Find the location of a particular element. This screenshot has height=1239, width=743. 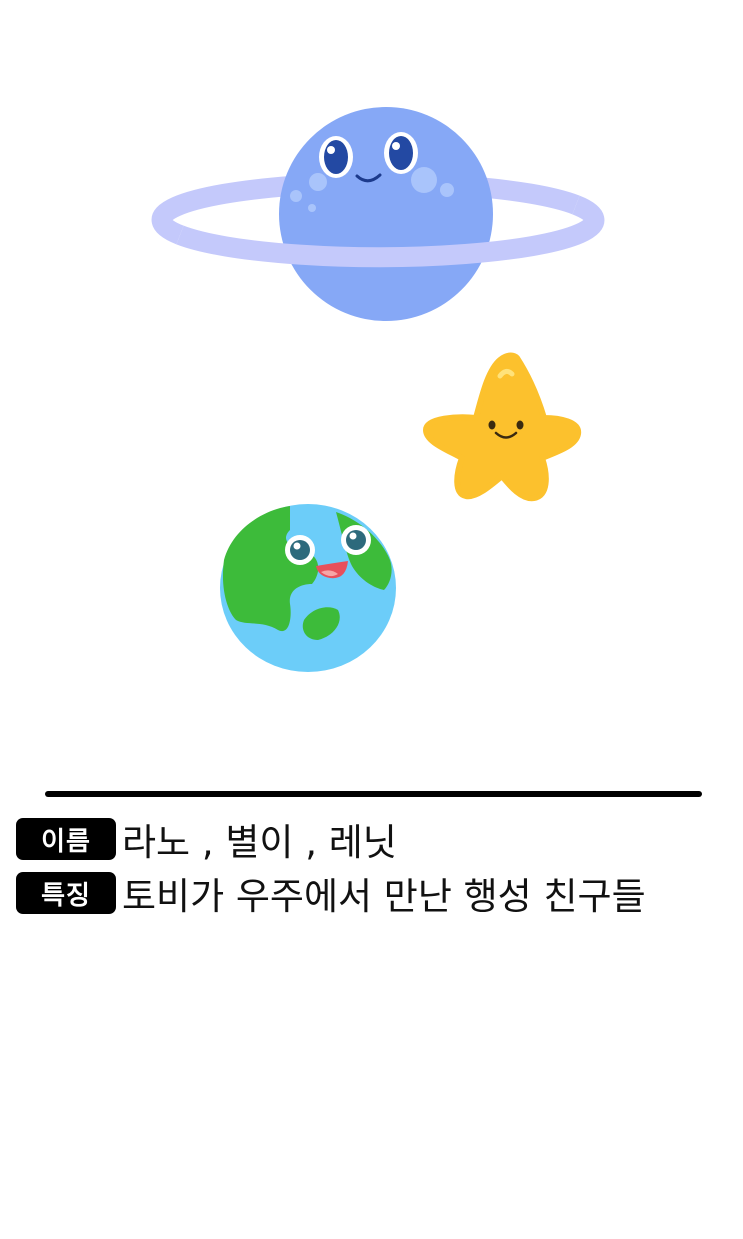

earth-icon is located at coordinates (308, 588).